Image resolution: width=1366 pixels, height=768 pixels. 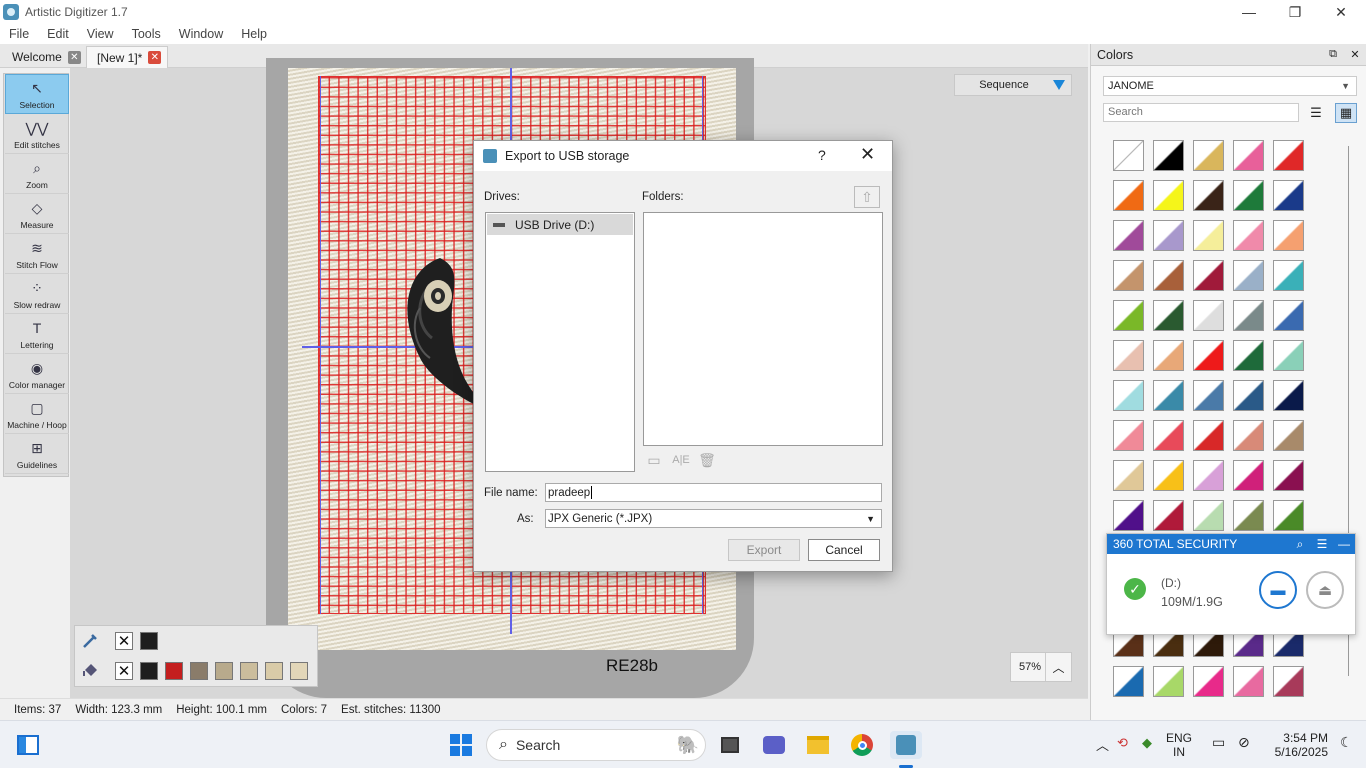 What do you see at coordinates (1249, 12) in the screenshot?
I see `minimize-button: —` at bounding box center [1249, 12].